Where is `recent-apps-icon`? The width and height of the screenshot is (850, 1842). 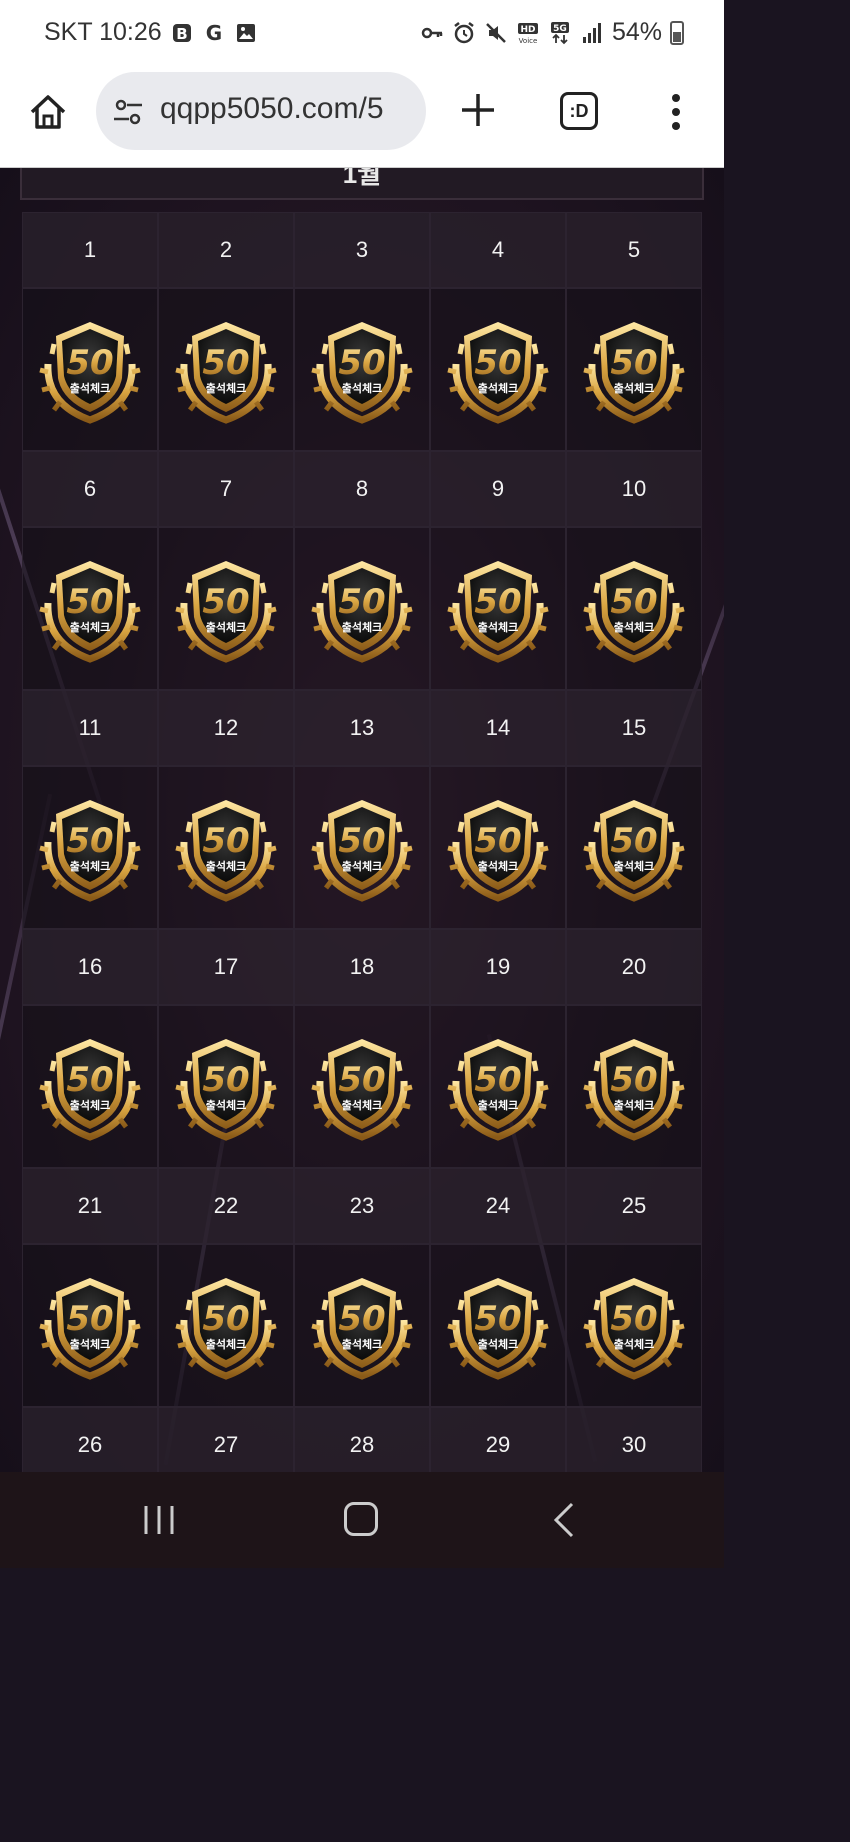
recent-apps-icon is located at coordinates (159, 1520).